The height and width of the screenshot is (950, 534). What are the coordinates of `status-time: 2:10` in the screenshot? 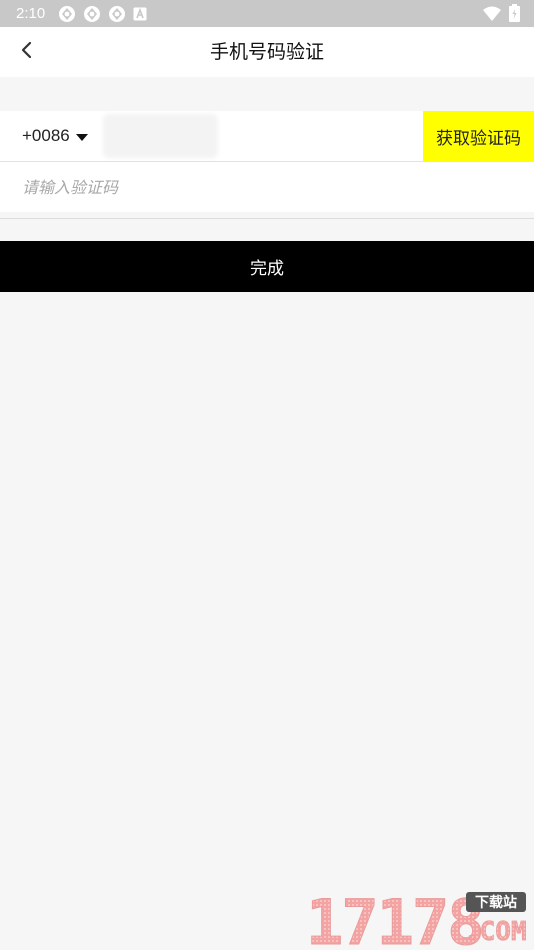 It's located at (31, 13).